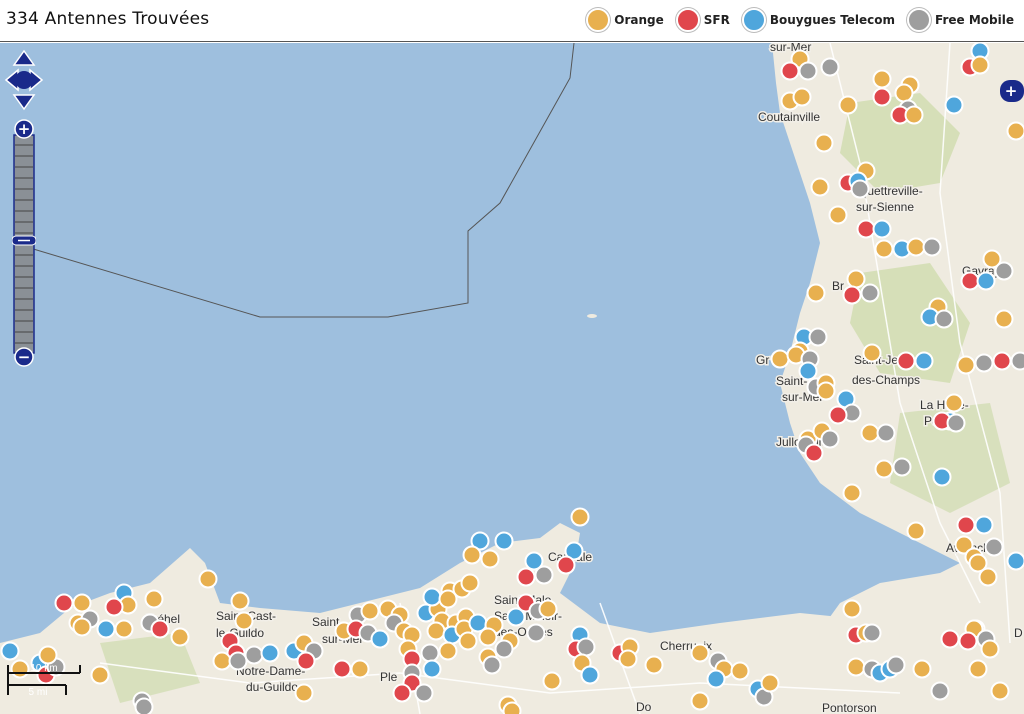  What do you see at coordinates (960, 20) in the screenshot?
I see `legend-item-free: Free Mobile` at bounding box center [960, 20].